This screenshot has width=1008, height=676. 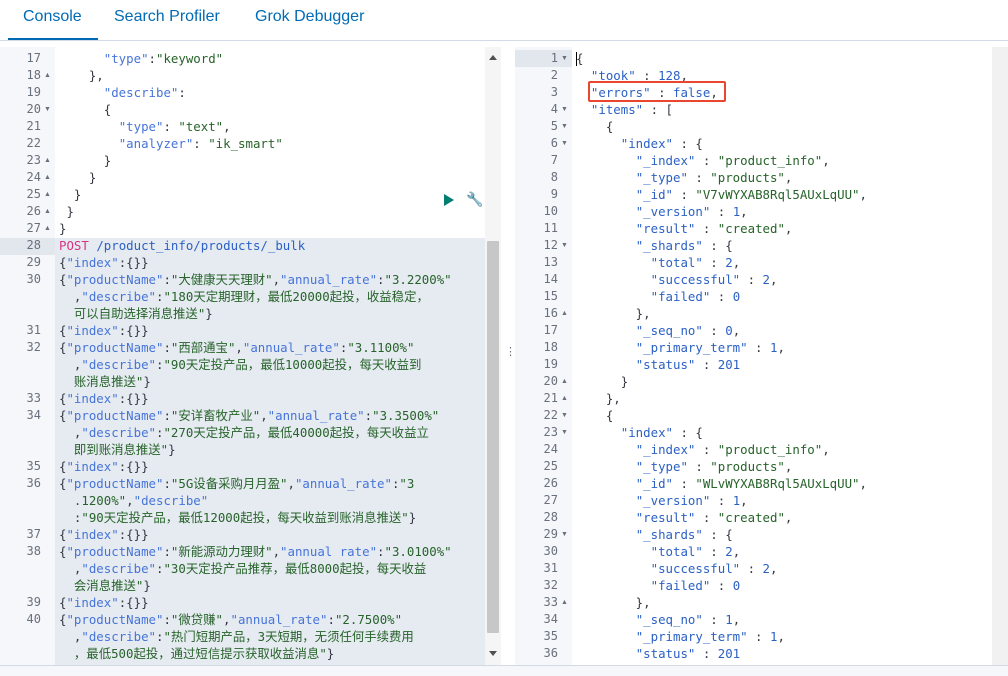 I want to click on code-line: ,"describe":"270天定投产品，最低40000起投，每天收益立, so click(x=242, y=432).